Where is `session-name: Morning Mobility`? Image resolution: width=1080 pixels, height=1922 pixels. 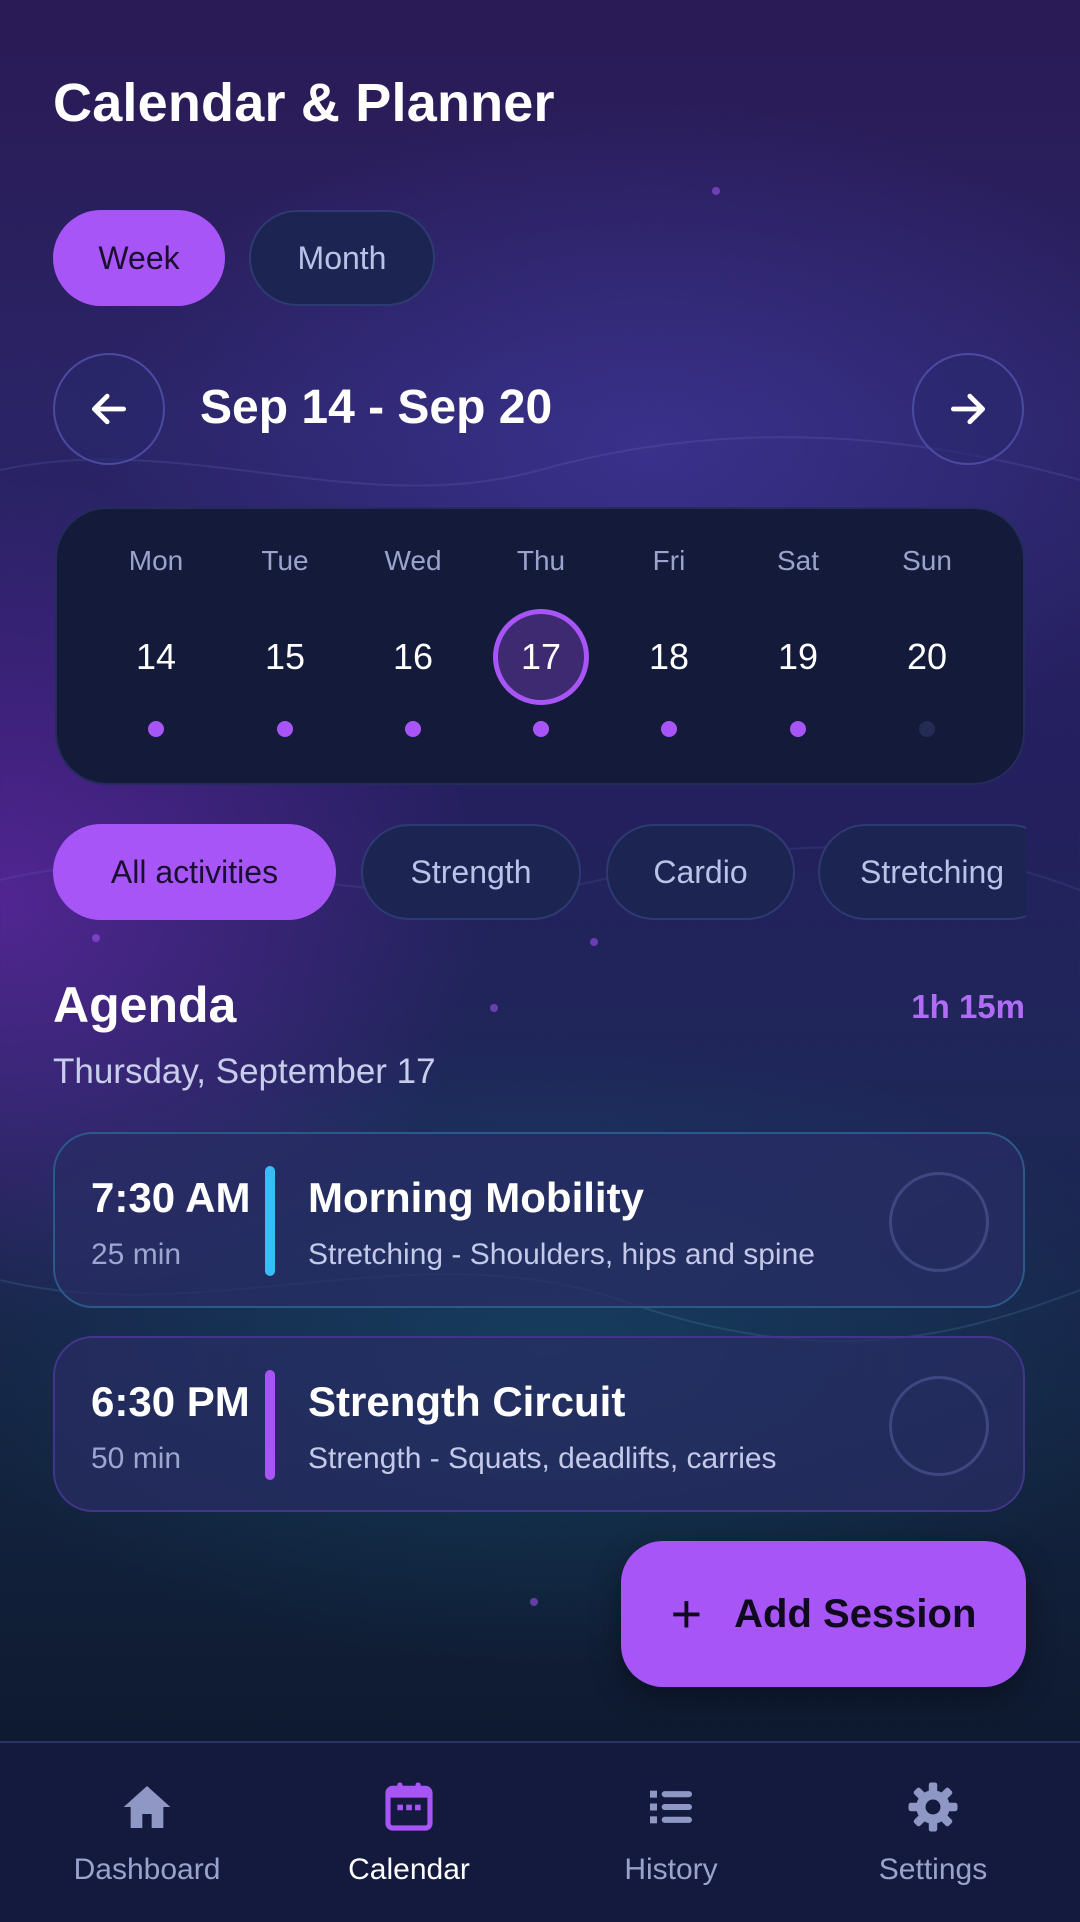
session-name: Morning Mobility is located at coordinates (476, 1197).